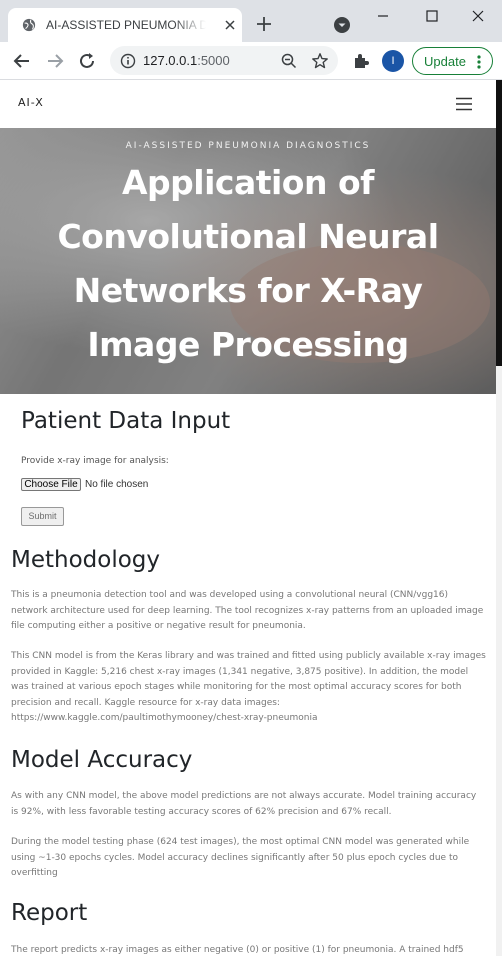  What do you see at coordinates (251, 21) in the screenshot?
I see `browser-tab-strip: AI-ASSISTED PNEUMONIA DIAGNOSTICS` at bounding box center [251, 21].